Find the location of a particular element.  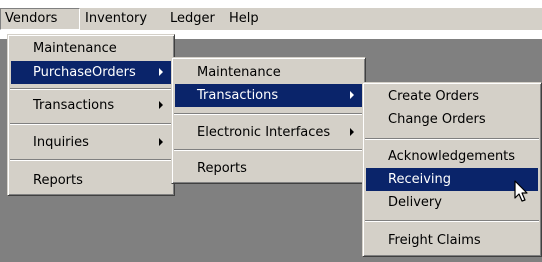

submenu-item-acknowledgements: Acknowledgements is located at coordinates (452, 156).